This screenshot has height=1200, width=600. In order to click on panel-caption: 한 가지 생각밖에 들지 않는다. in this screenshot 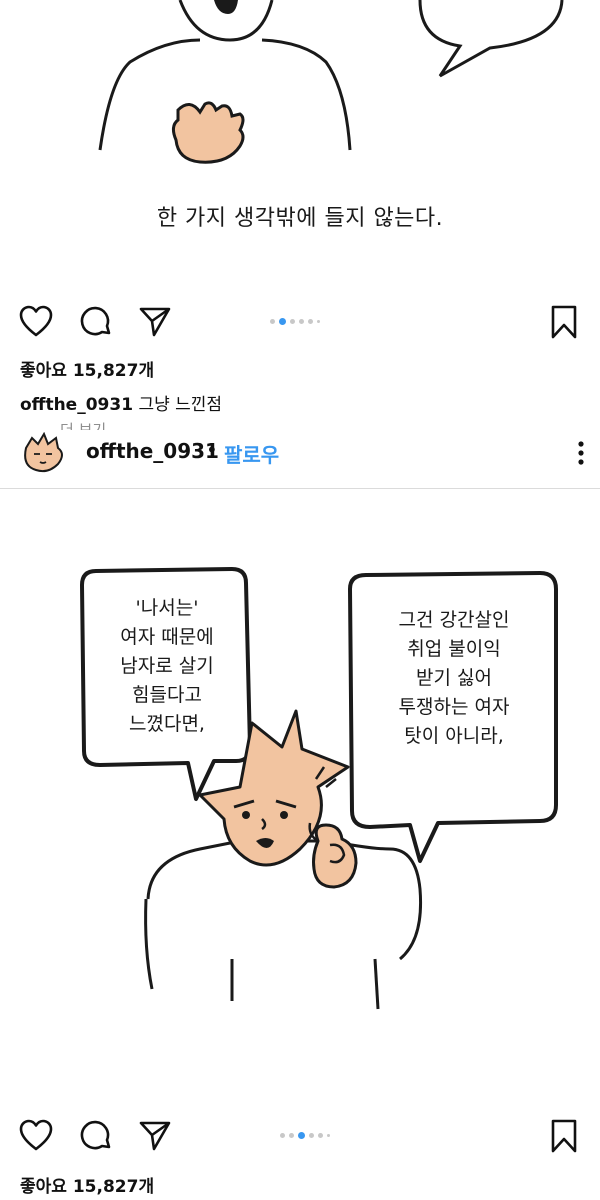, I will do `click(300, 218)`.